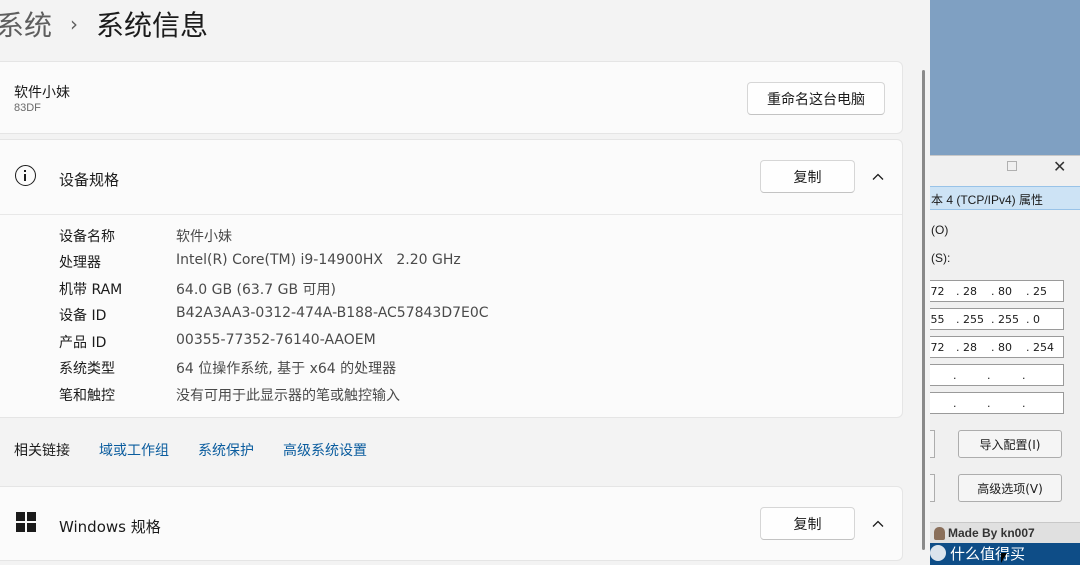 The width and height of the screenshot is (1080, 565). I want to click on device-specs-header: 设备规格 复制, so click(451, 177).